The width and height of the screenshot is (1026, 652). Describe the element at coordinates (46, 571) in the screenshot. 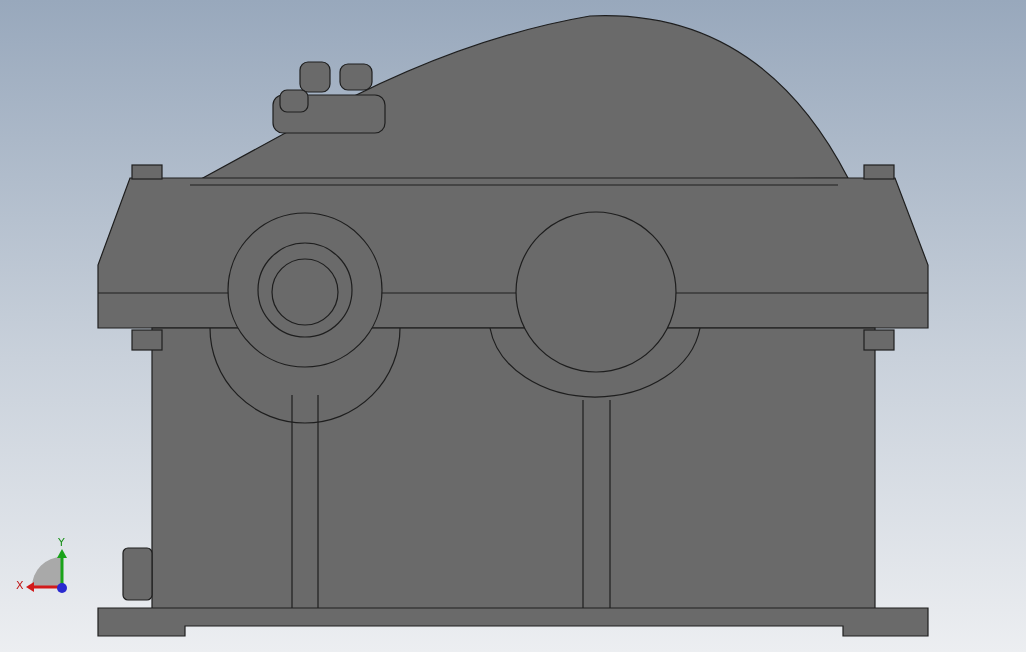

I see `axis-triad-icon` at that location.